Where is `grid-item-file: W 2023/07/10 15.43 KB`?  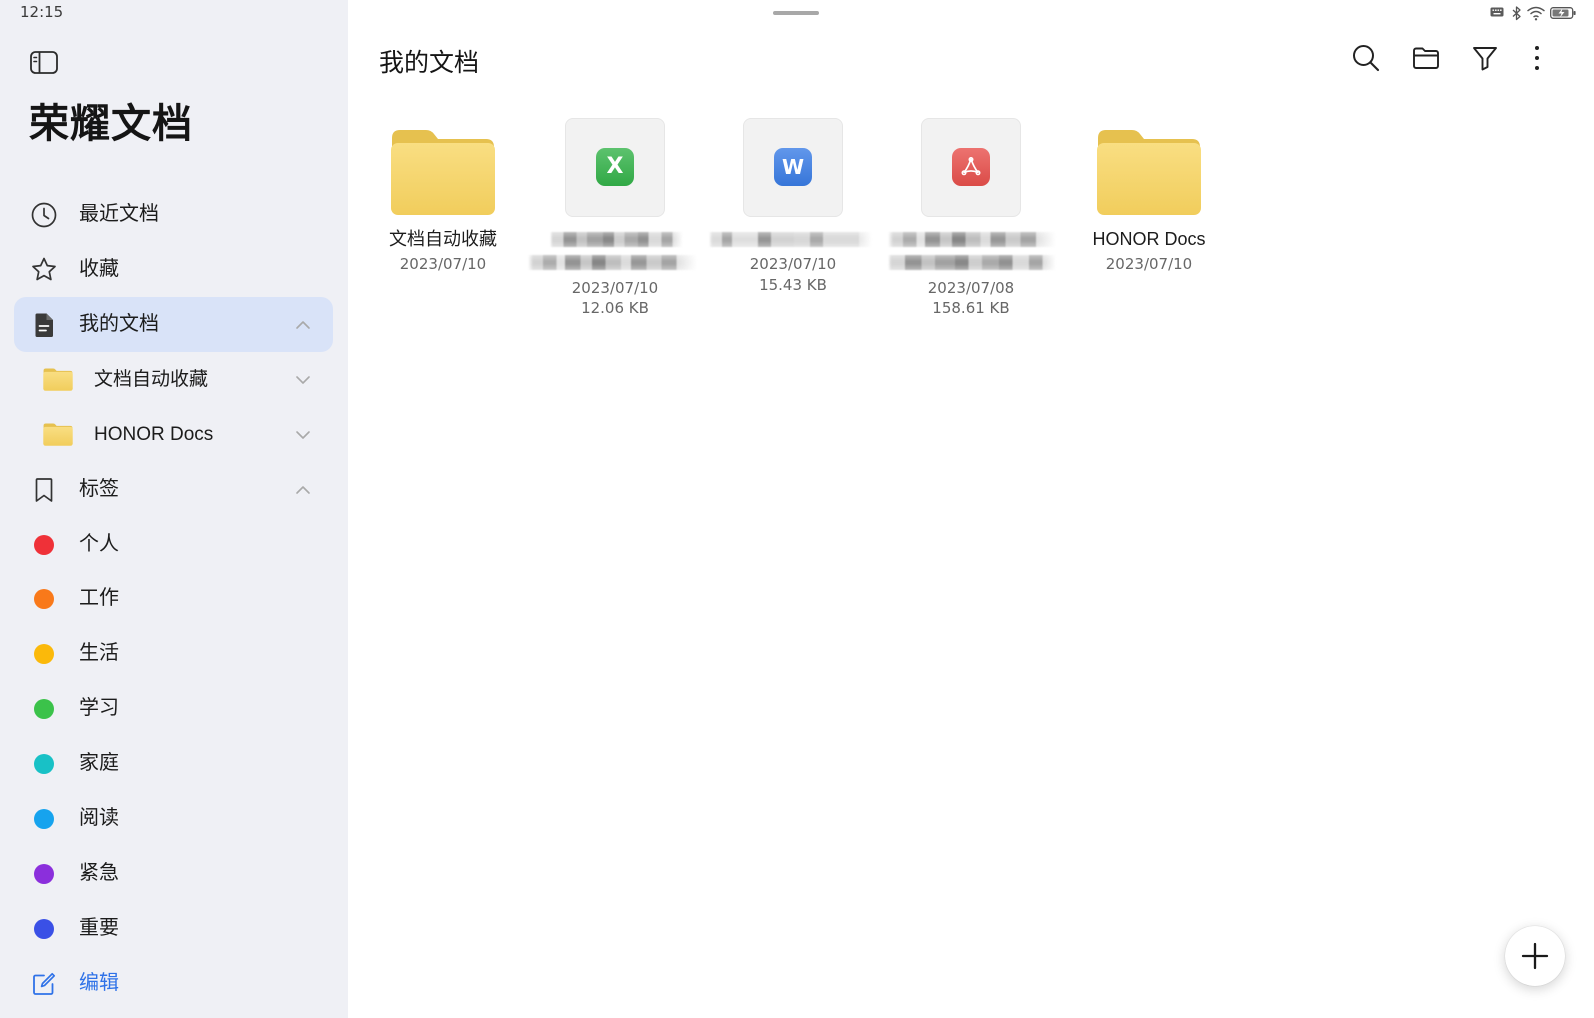 grid-item-file: W 2023/07/10 15.43 KB is located at coordinates (793, 165).